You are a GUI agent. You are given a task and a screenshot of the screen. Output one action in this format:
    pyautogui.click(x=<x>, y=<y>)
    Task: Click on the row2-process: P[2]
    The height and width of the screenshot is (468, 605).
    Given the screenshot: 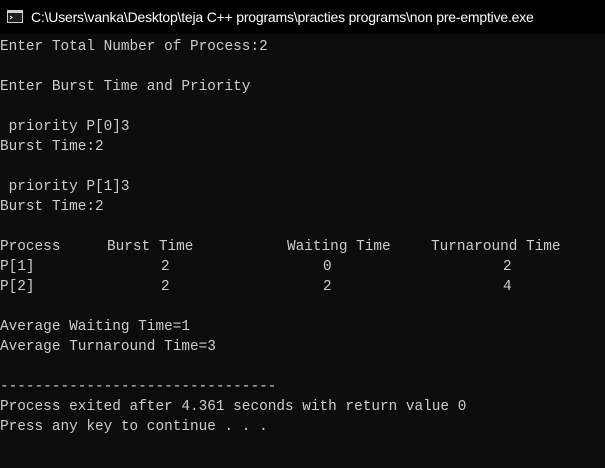 What is the action you would take?
    pyautogui.click(x=17, y=287)
    